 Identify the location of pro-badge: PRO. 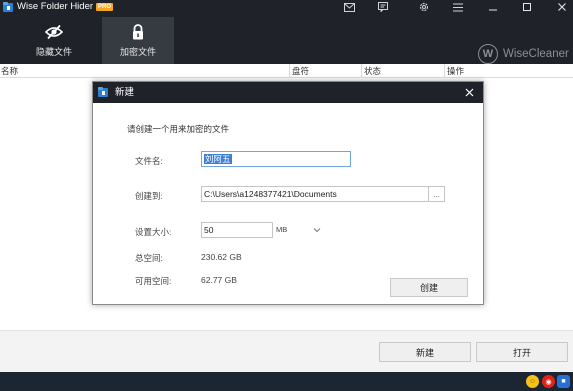
(105, 7).